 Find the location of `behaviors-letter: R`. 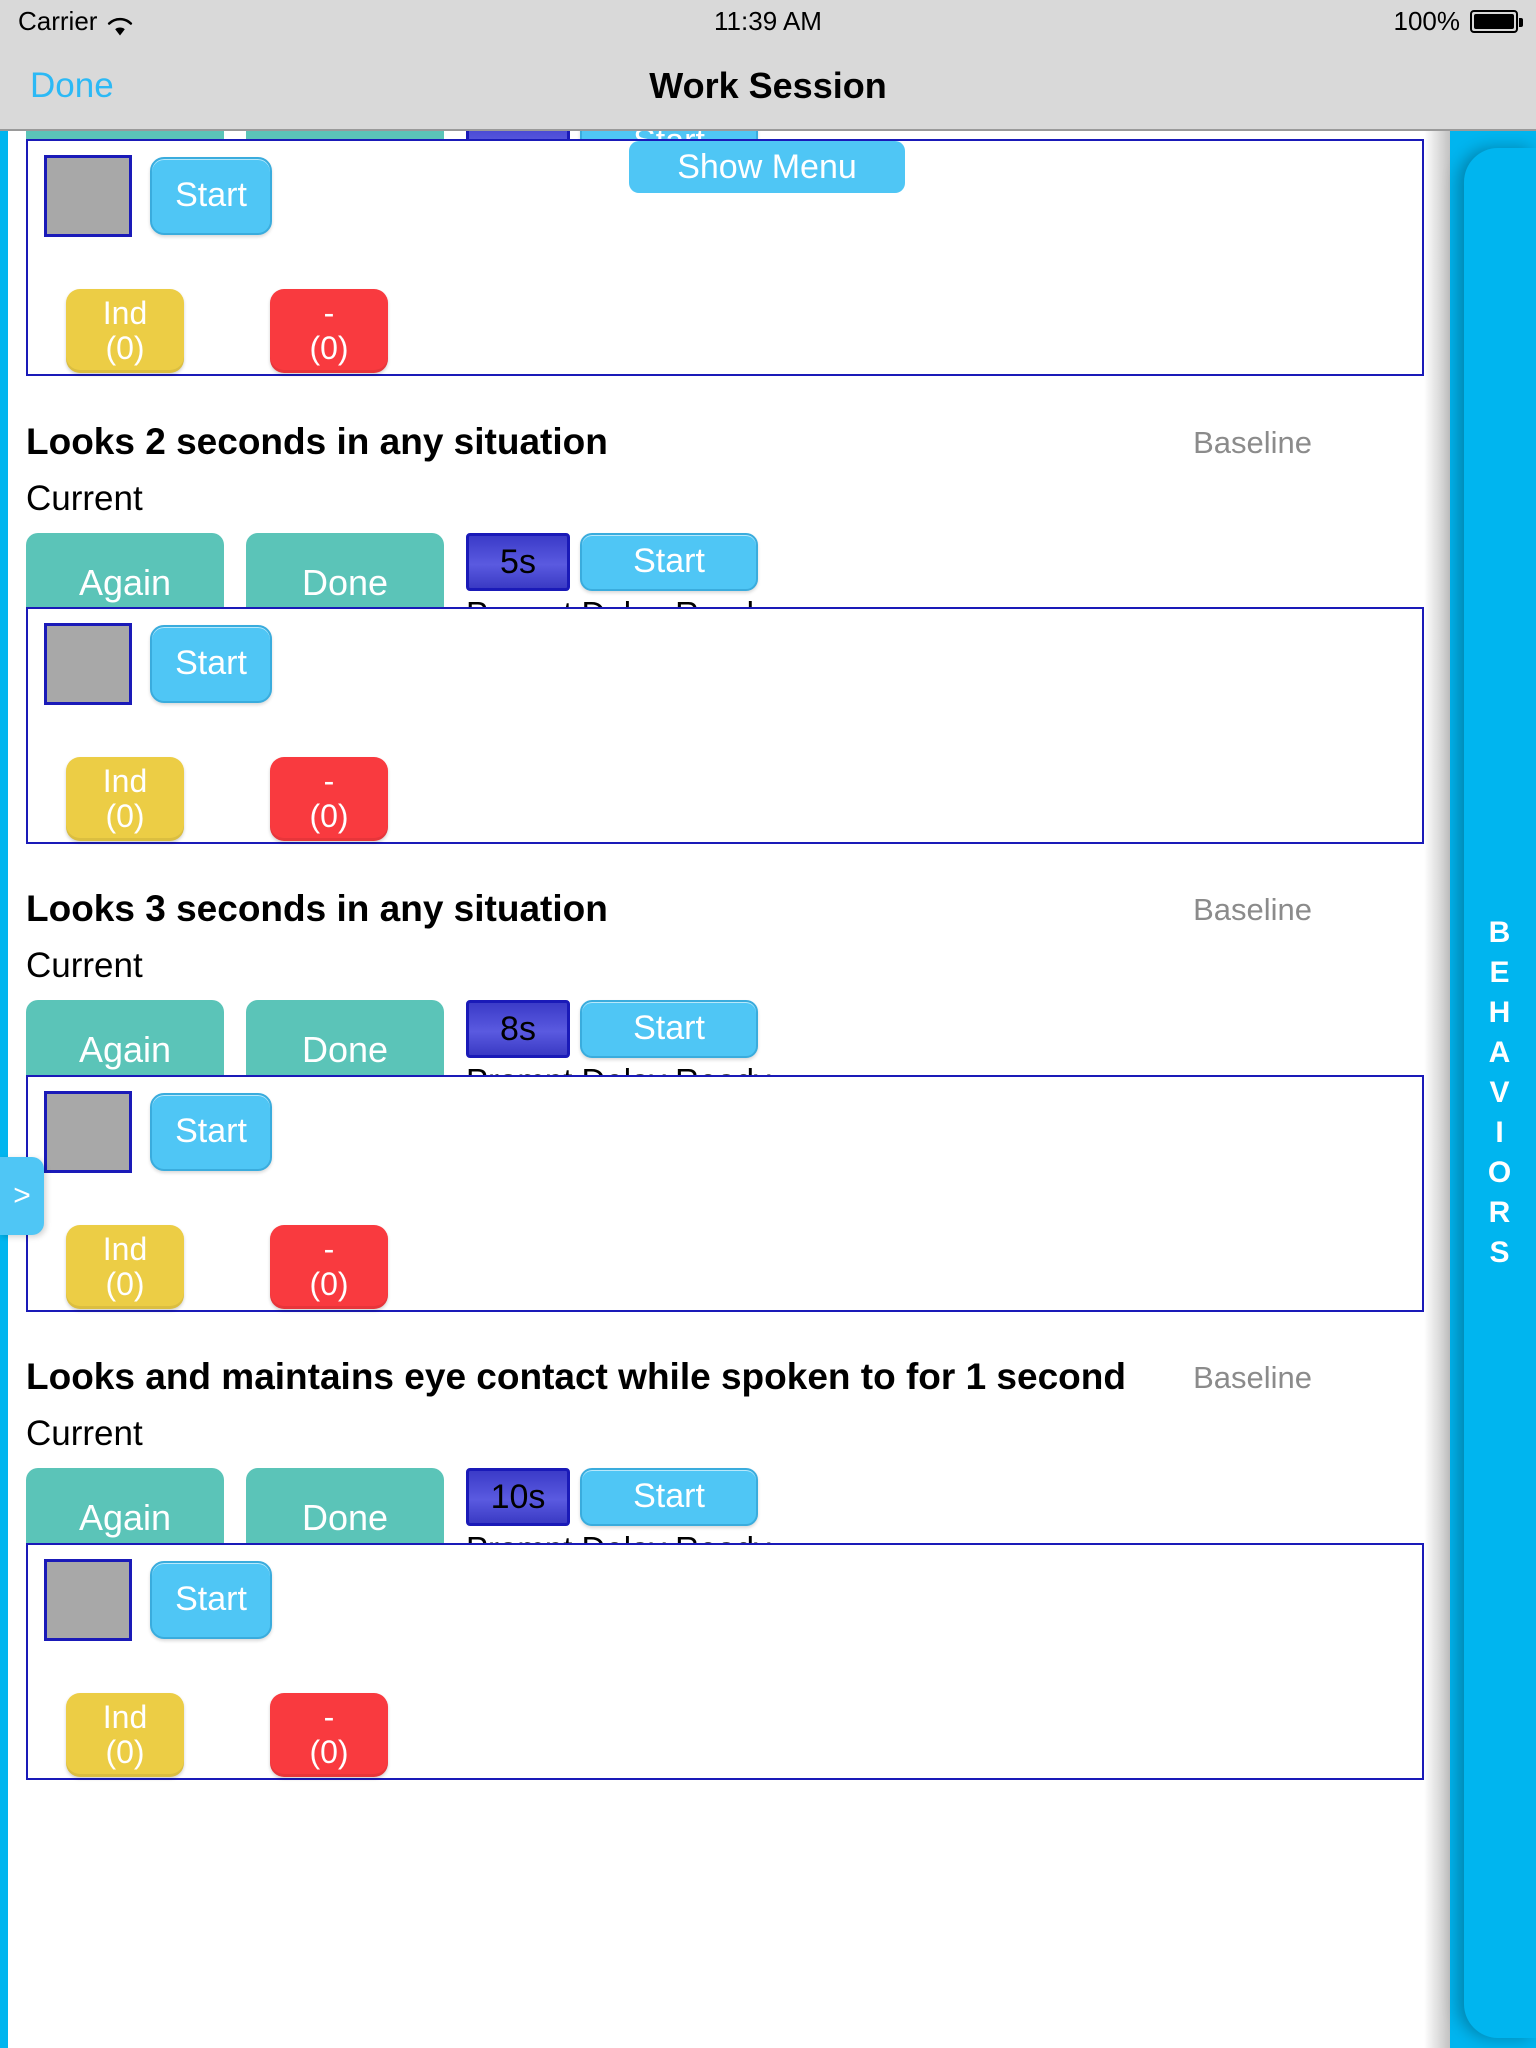

behaviors-letter: R is located at coordinates (1500, 1212).